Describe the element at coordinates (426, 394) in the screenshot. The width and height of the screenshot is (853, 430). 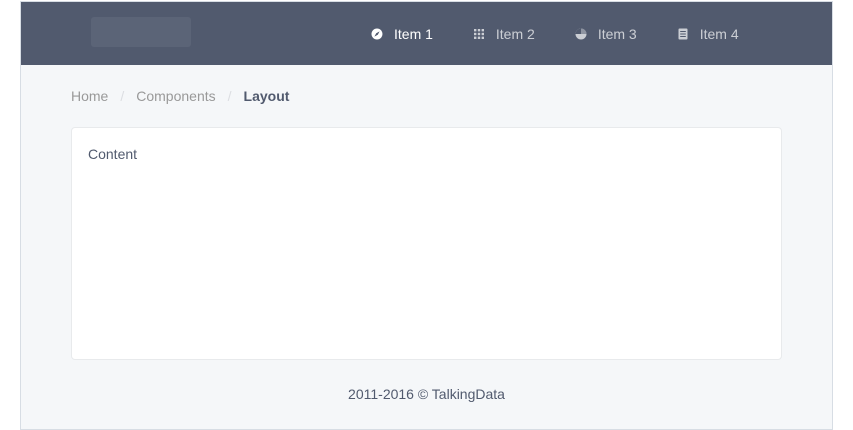
I see `footer: 2011-2016 © TalkingData` at that location.